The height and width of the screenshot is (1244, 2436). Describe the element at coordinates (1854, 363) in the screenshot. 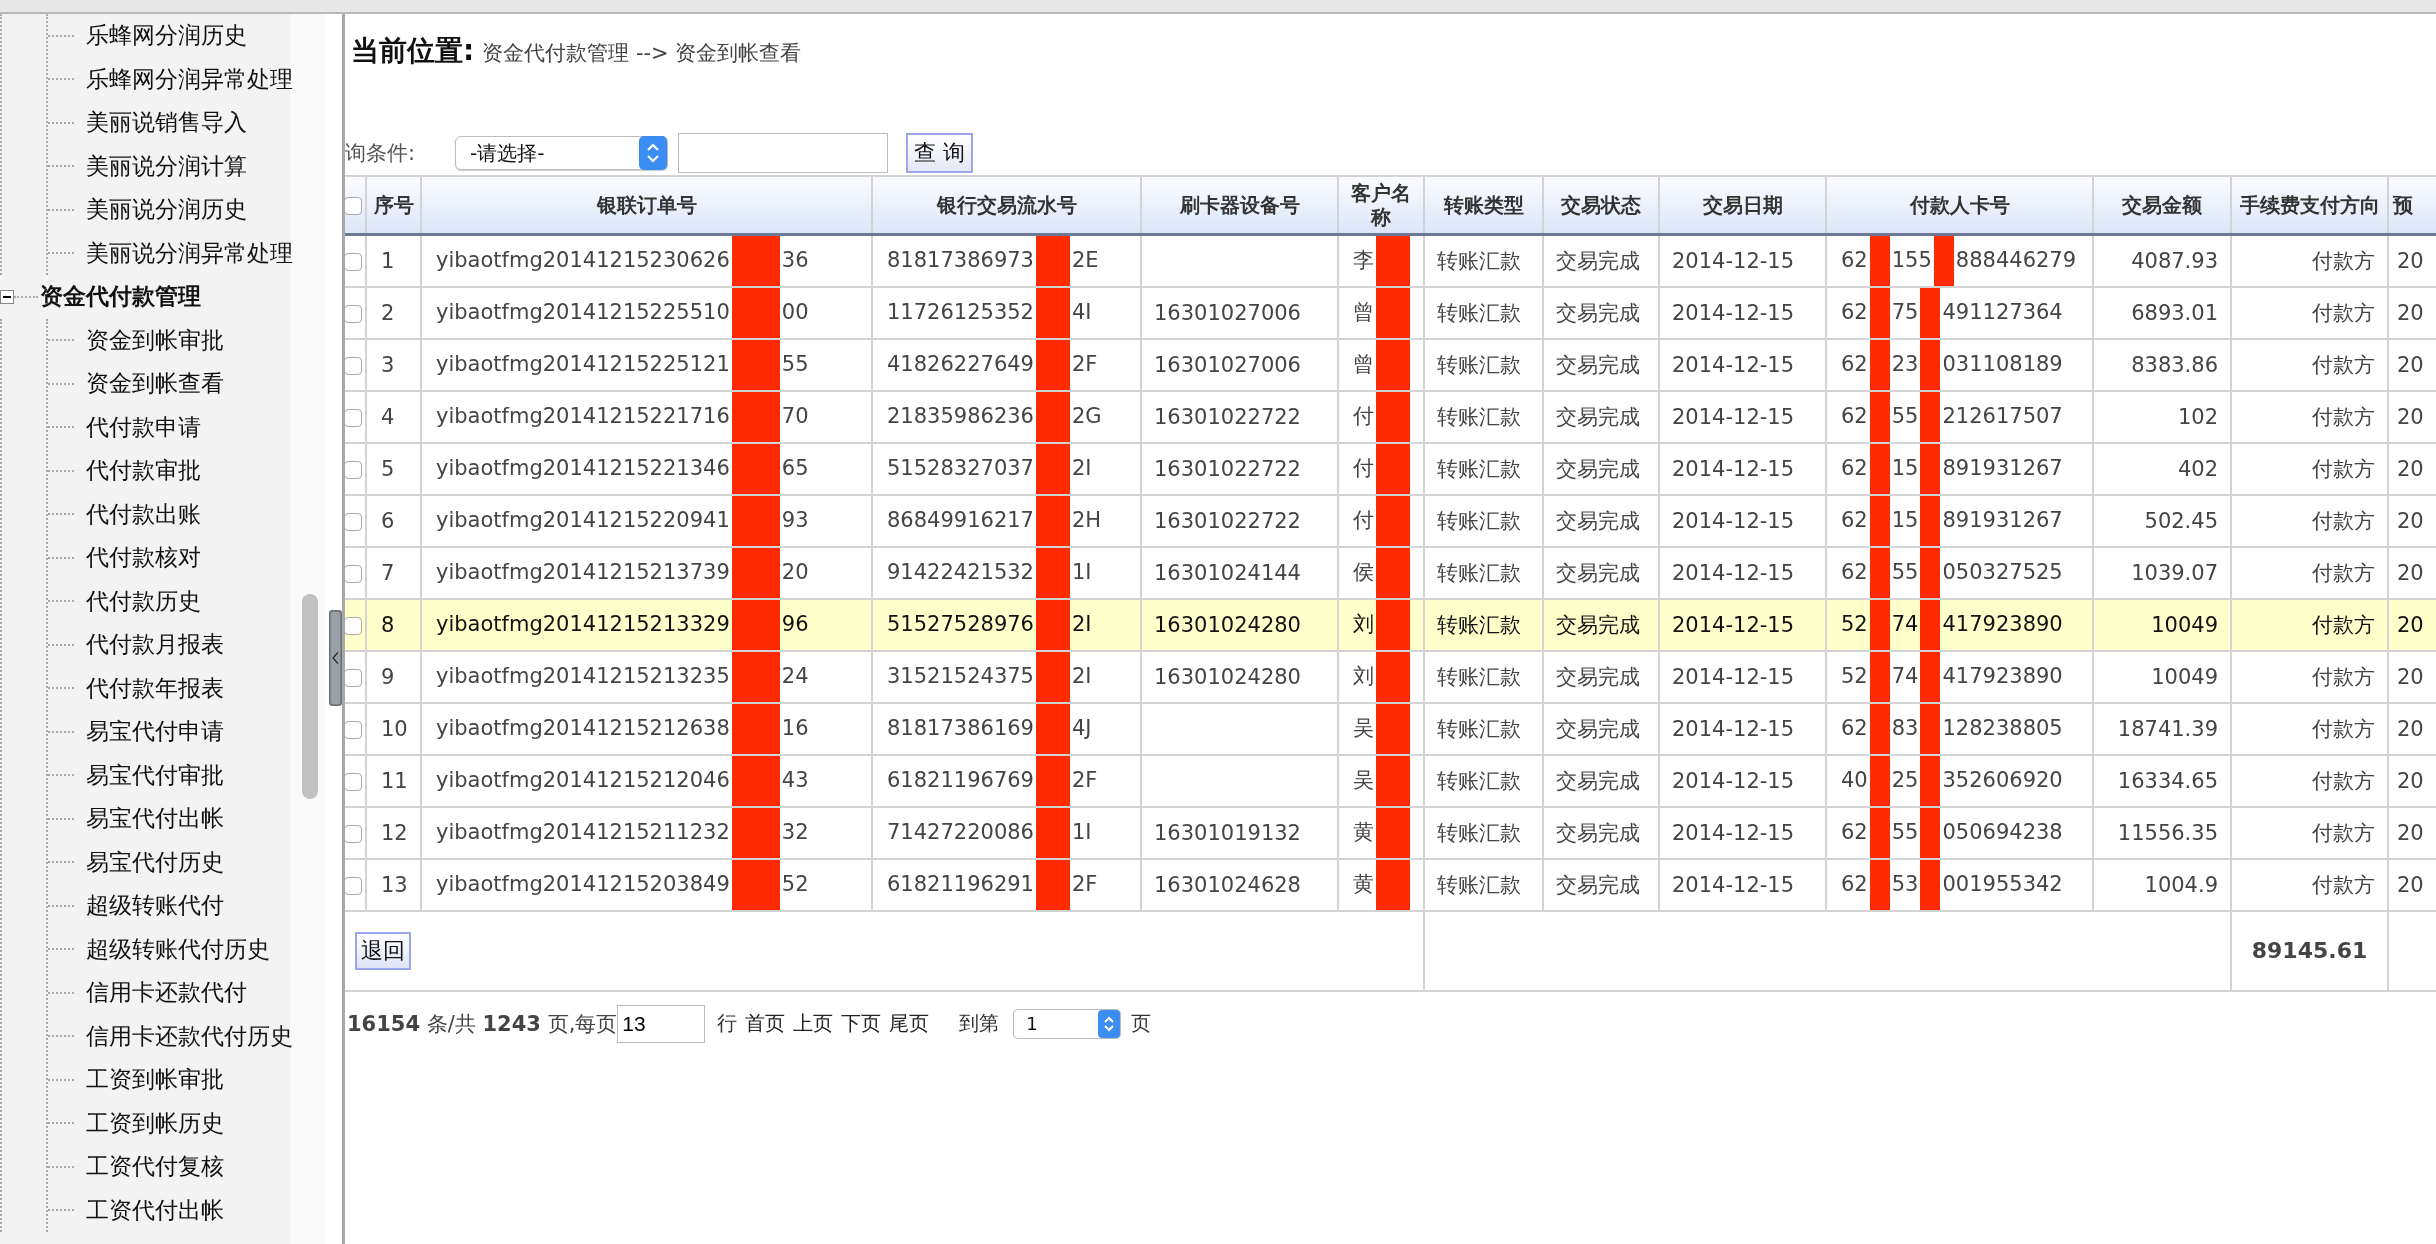

I see `table-cell: 62` at that location.